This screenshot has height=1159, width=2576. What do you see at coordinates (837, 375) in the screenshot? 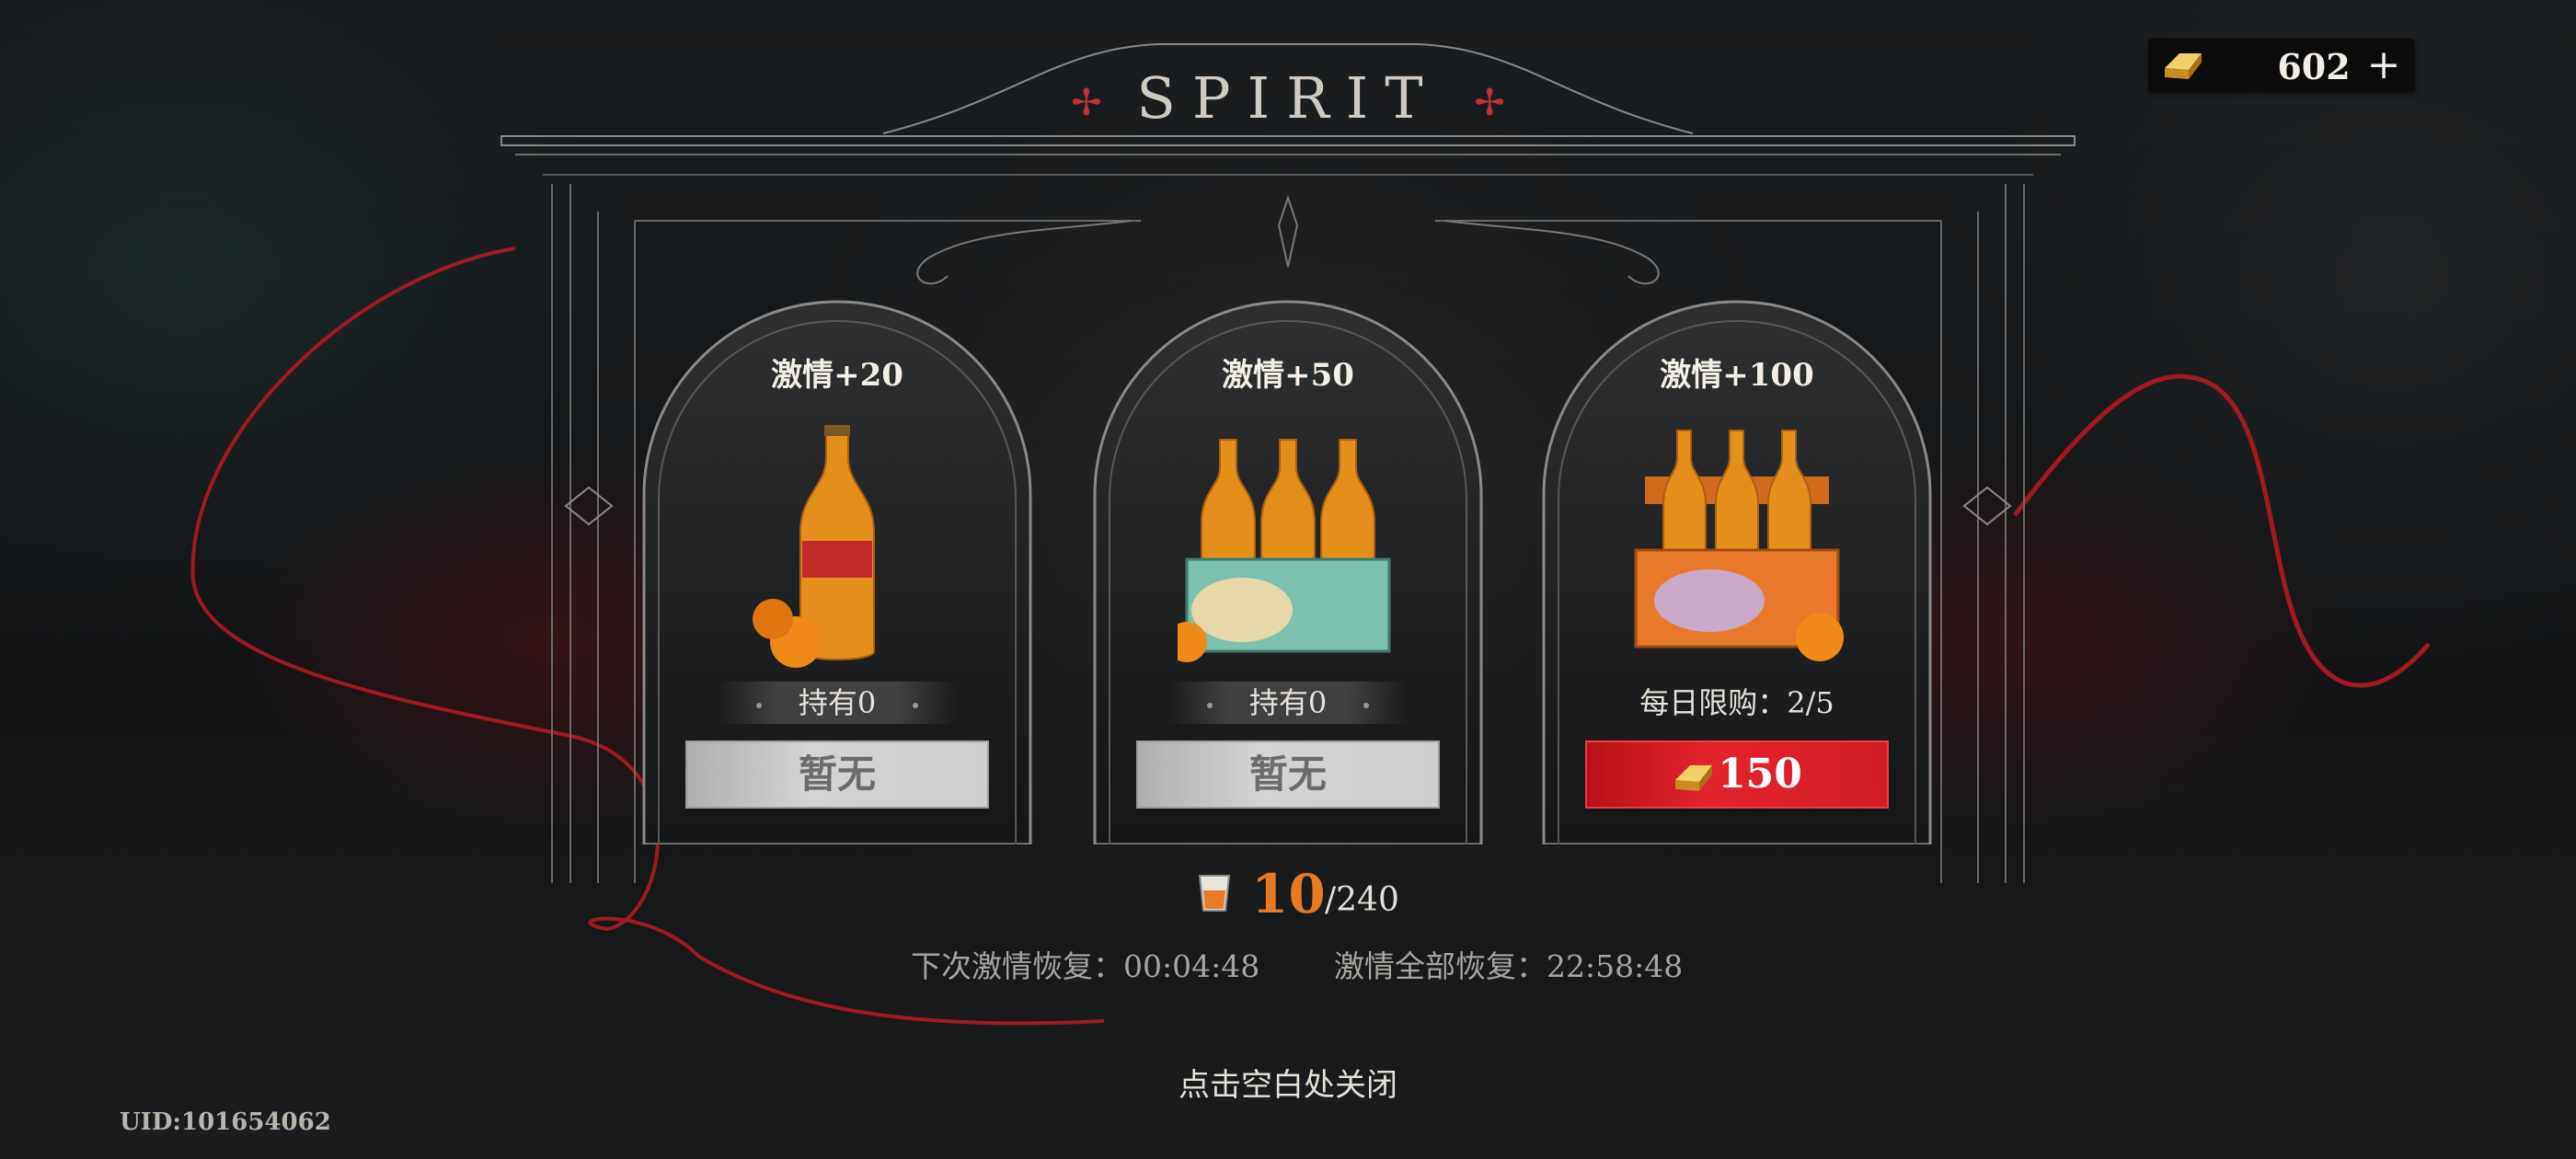
I see `card-label: 激情+20` at bounding box center [837, 375].